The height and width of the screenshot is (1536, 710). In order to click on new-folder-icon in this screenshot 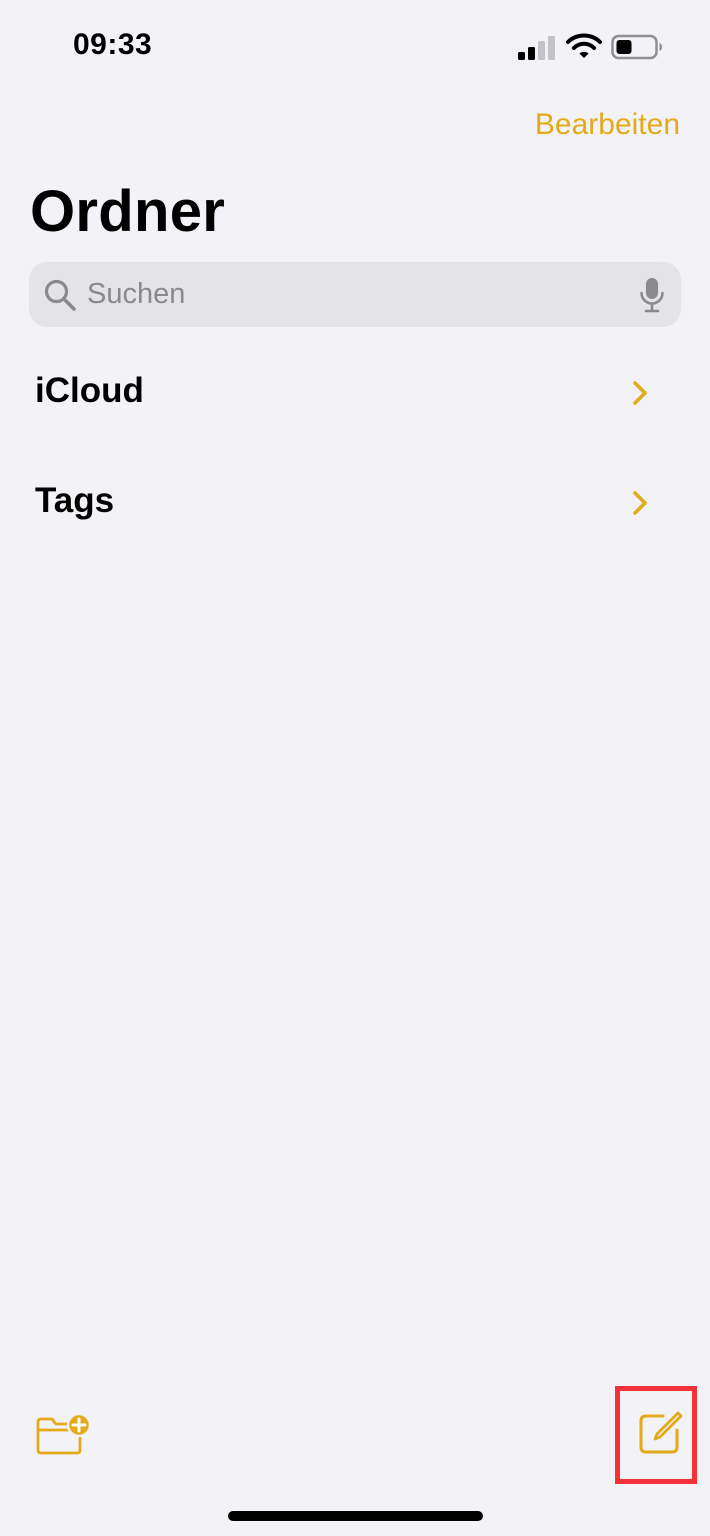, I will do `click(64, 1433)`.